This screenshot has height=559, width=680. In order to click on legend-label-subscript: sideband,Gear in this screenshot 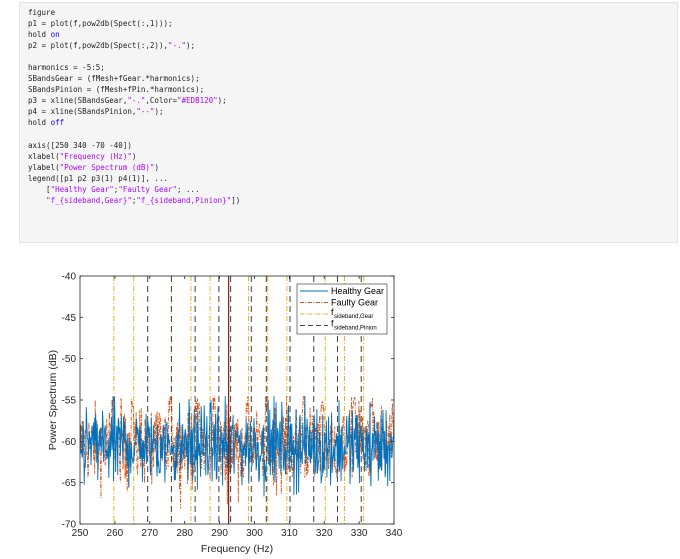, I will do `click(353, 317)`.